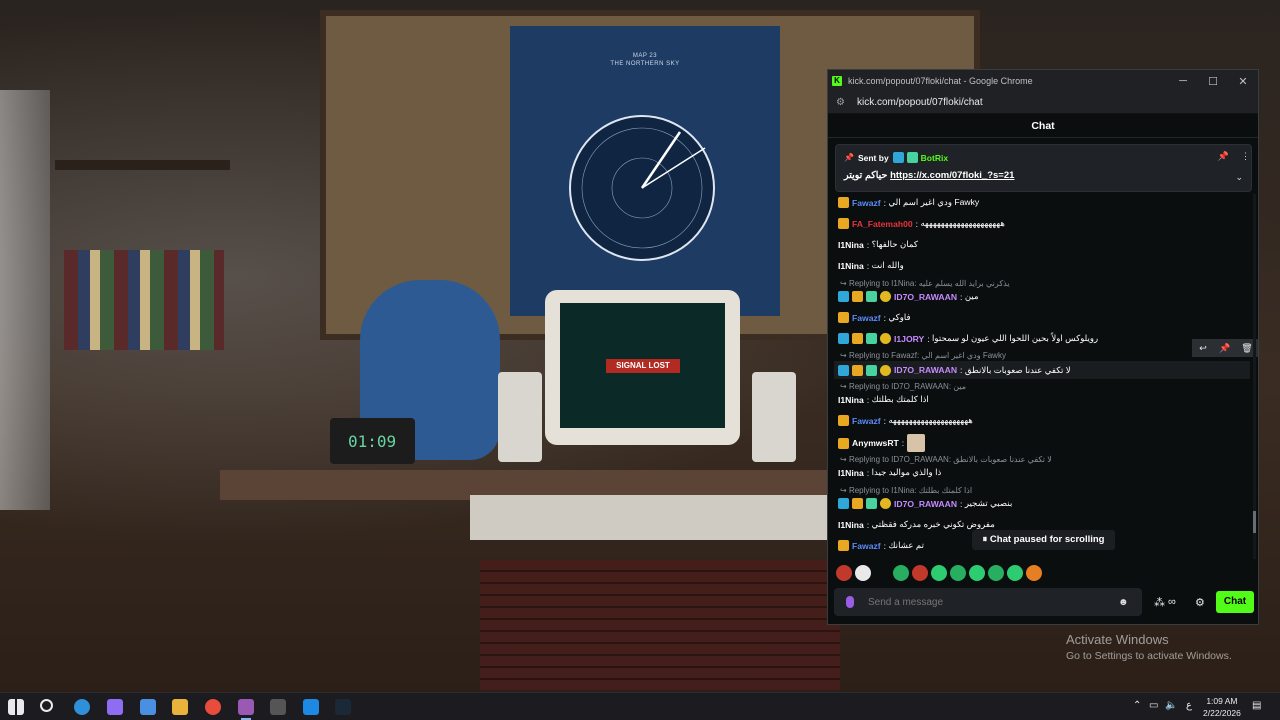 The width and height of the screenshot is (1280, 720). I want to click on windows-start-icon, so click(16, 707).